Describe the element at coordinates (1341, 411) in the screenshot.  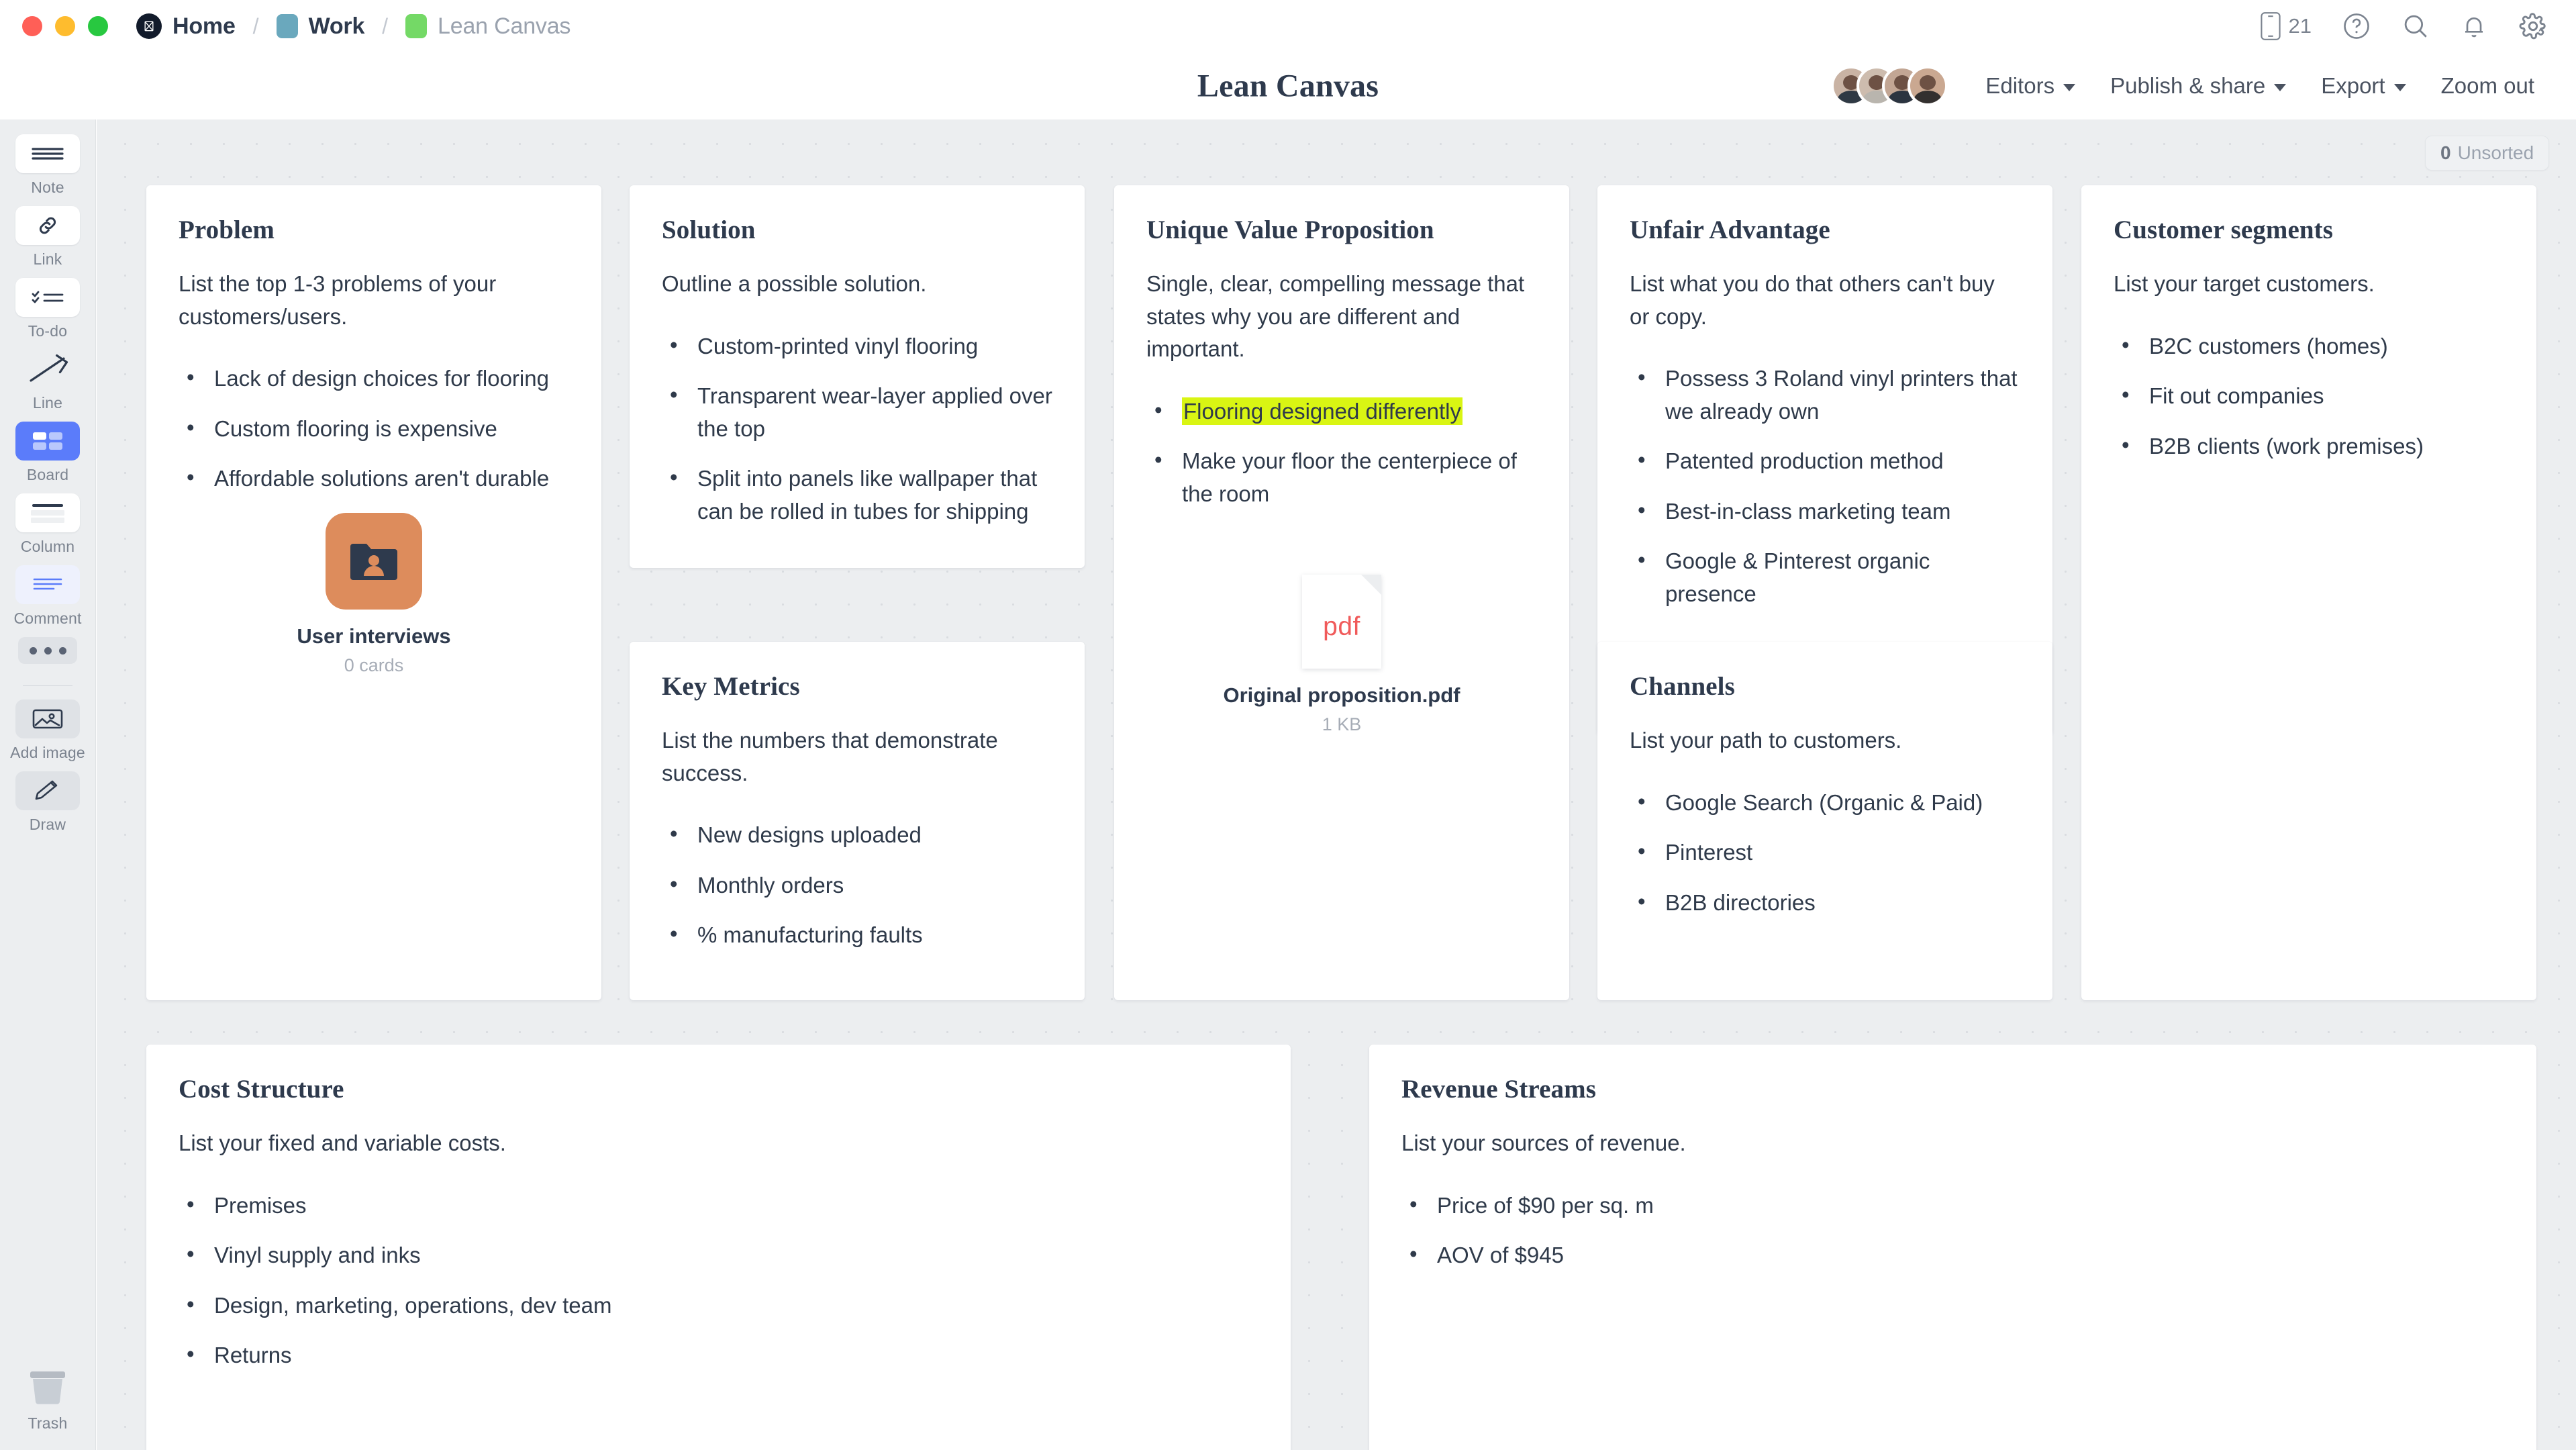
I see `list-item: Flooring designed differently` at that location.